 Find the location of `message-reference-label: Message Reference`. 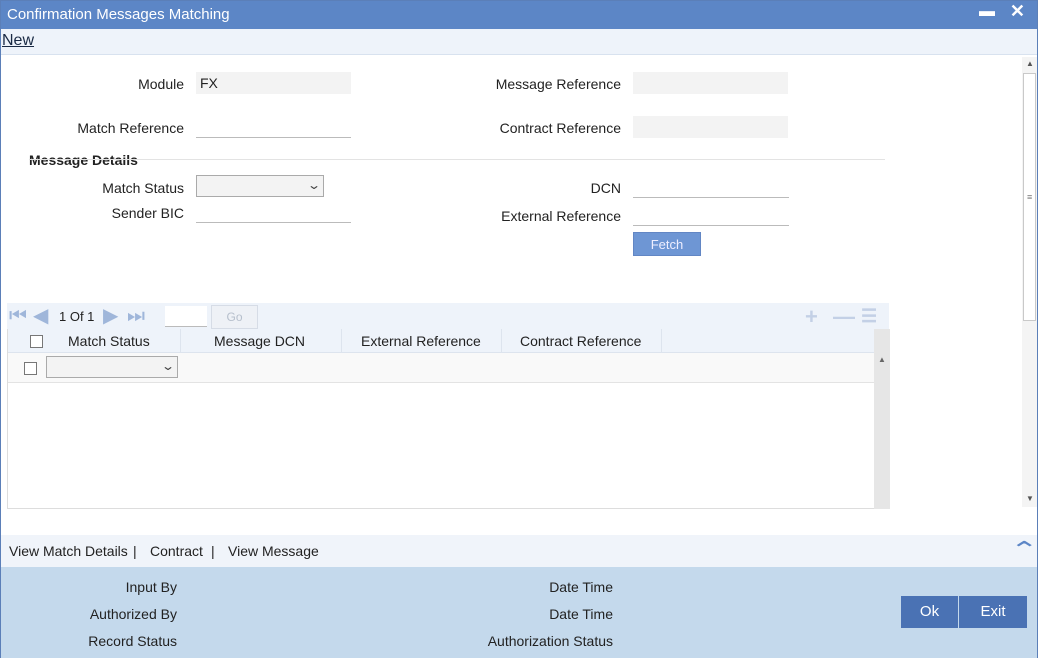

message-reference-label: Message Reference is located at coordinates (558, 84).